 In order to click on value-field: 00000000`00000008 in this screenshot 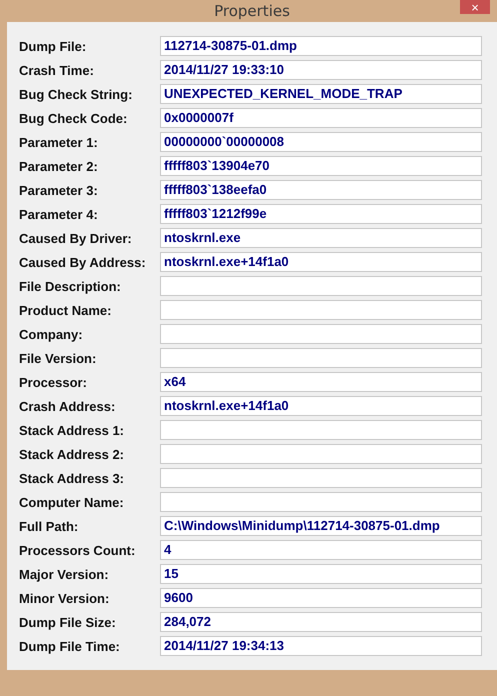, I will do `click(321, 142)`.